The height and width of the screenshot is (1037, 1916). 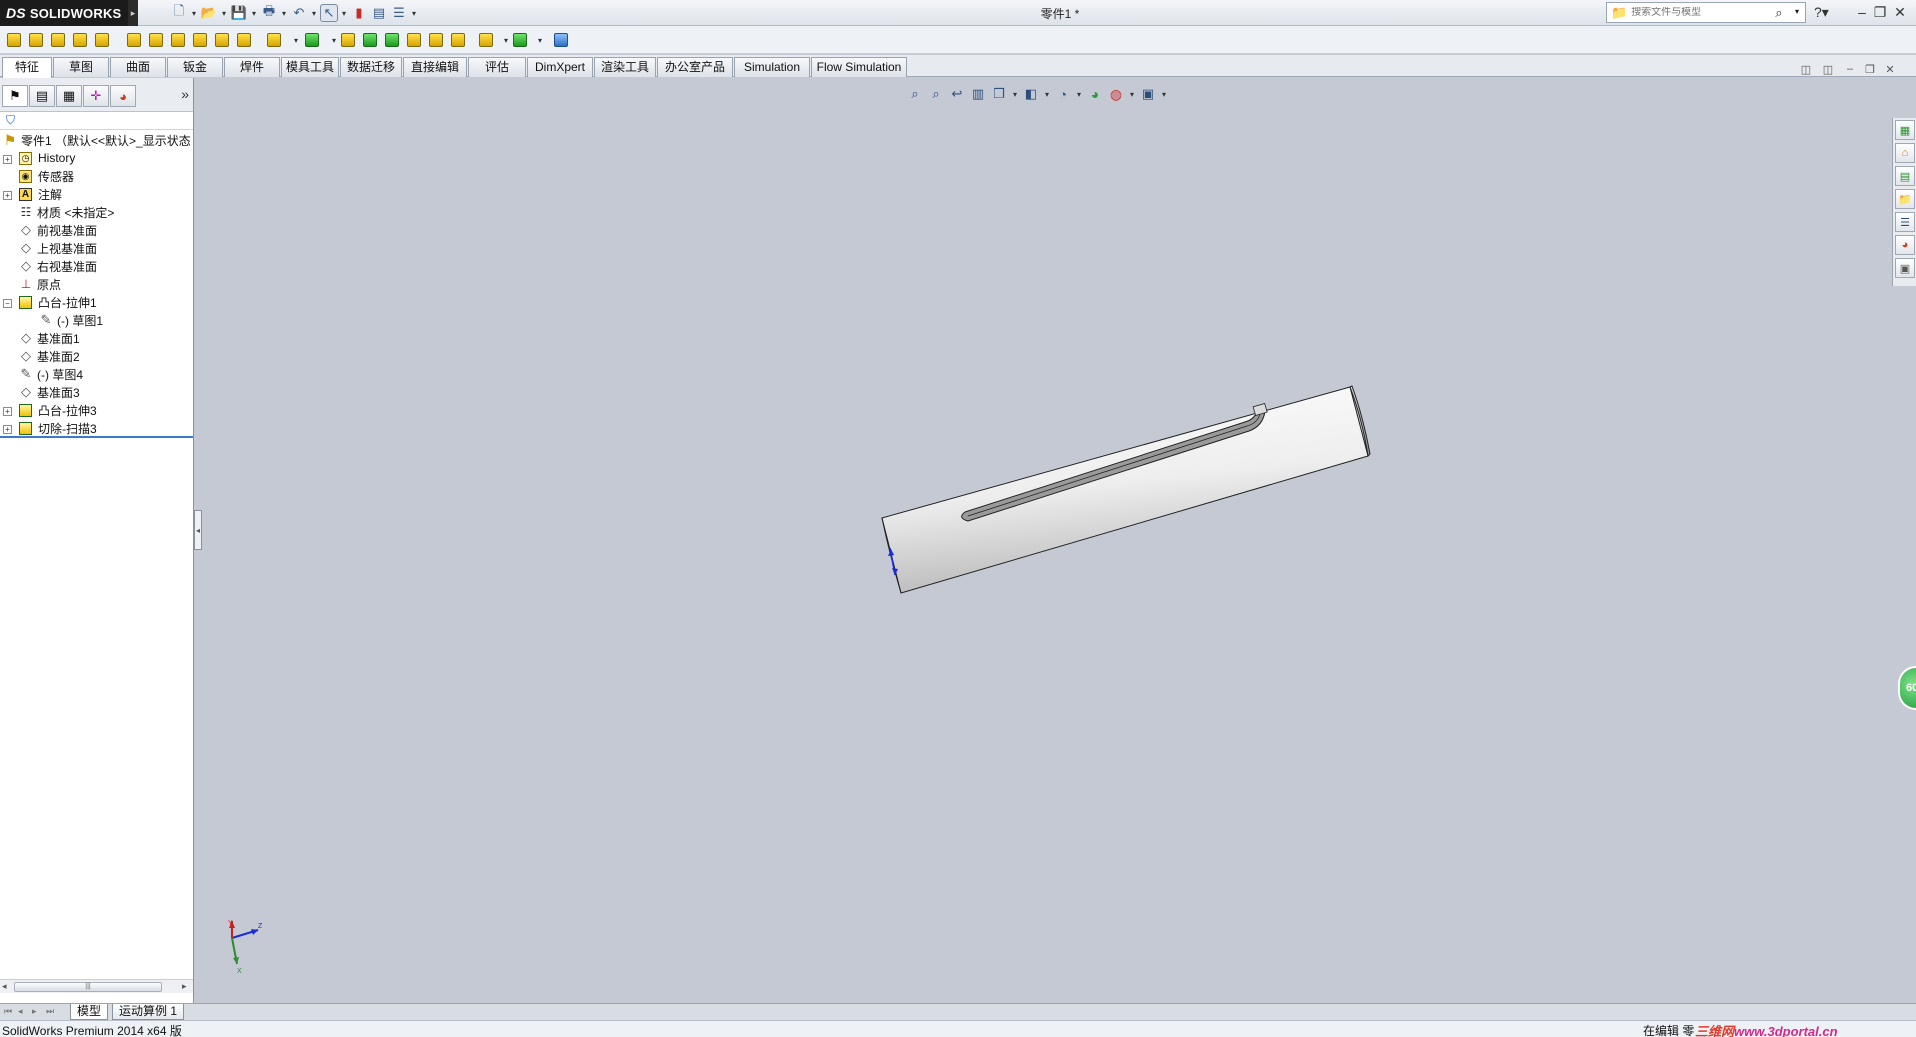 What do you see at coordinates (4, 986) in the screenshot?
I see `scroll-left-icon: ◂` at bounding box center [4, 986].